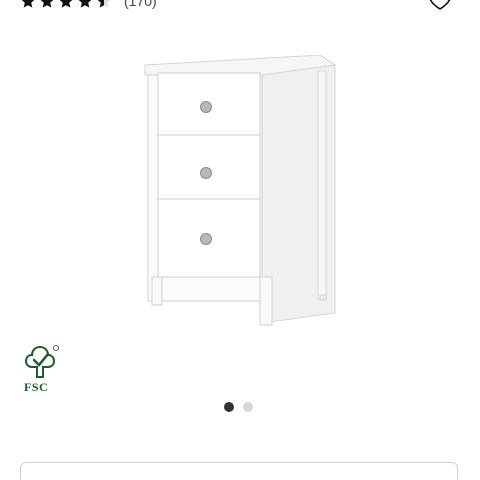 Image resolution: width=480 pixels, height=480 pixels. I want to click on wishlist-button, so click(440, 6).